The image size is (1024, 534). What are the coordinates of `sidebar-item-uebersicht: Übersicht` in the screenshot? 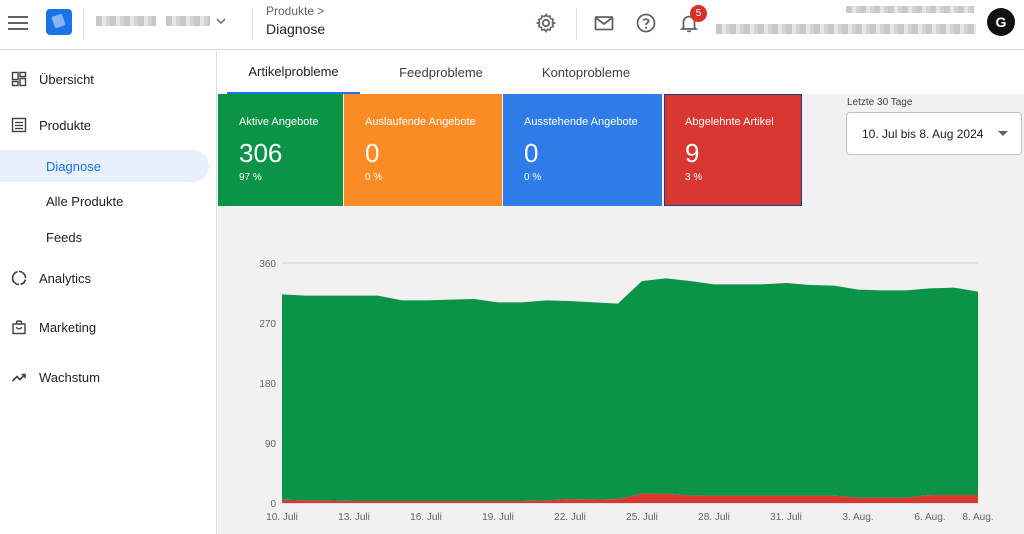 It's located at (108, 79).